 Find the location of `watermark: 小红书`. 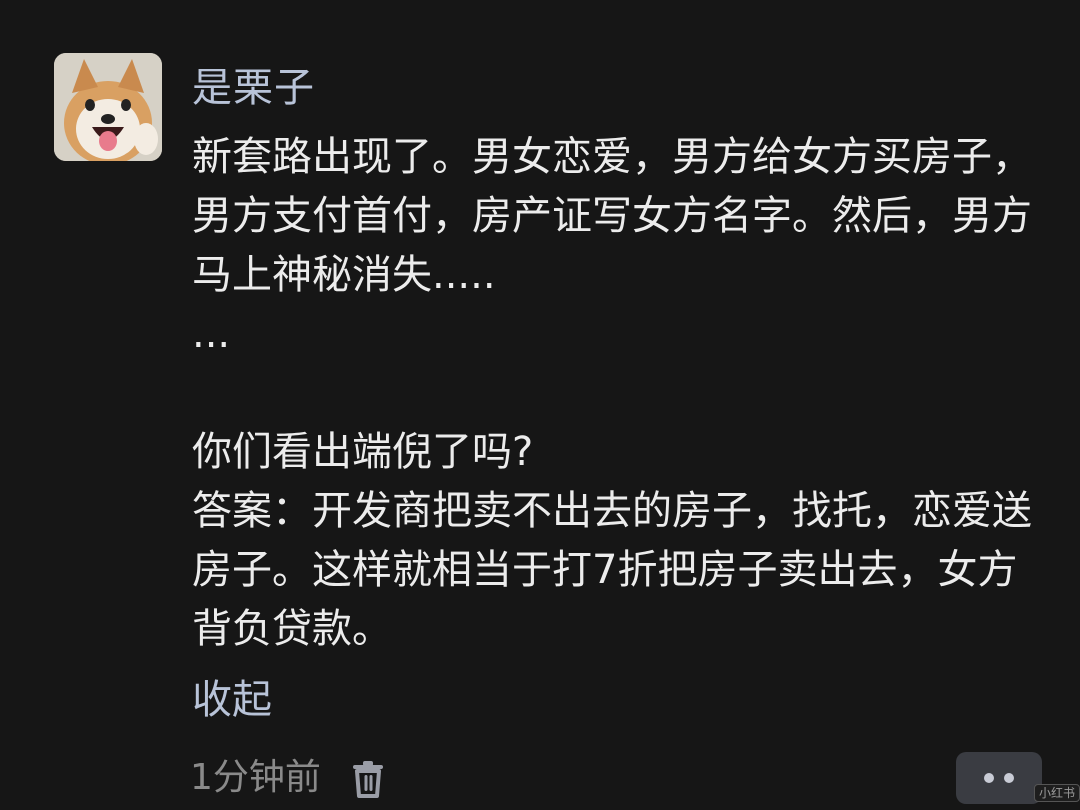

watermark: 小红书 is located at coordinates (1057, 793).